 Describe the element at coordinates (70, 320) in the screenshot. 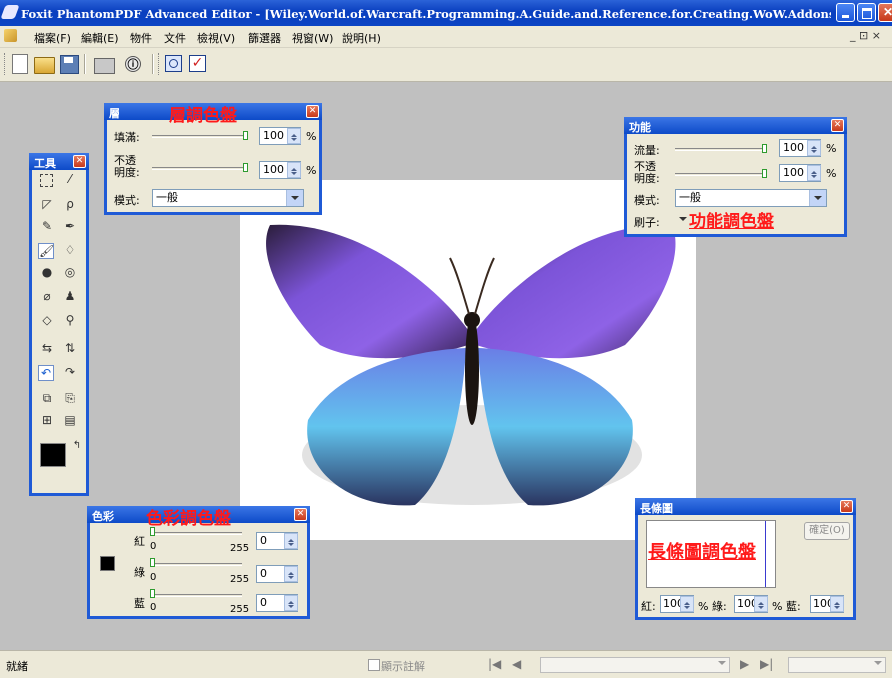

I see `zoom-icon: ⚲` at that location.